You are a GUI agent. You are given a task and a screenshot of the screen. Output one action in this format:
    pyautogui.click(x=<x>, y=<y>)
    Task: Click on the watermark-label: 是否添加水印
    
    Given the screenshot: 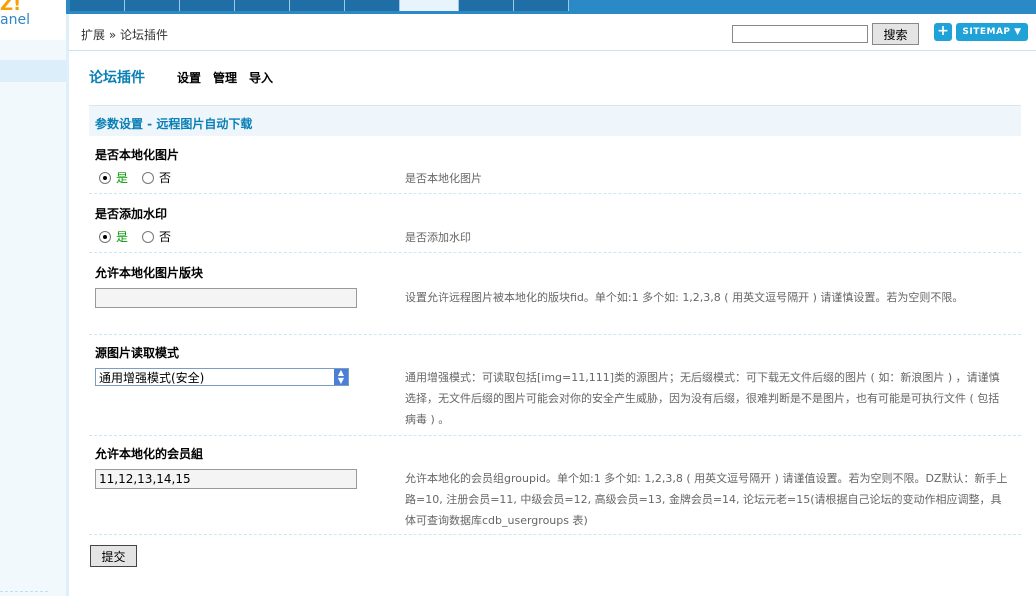 What is the action you would take?
    pyautogui.click(x=131, y=214)
    